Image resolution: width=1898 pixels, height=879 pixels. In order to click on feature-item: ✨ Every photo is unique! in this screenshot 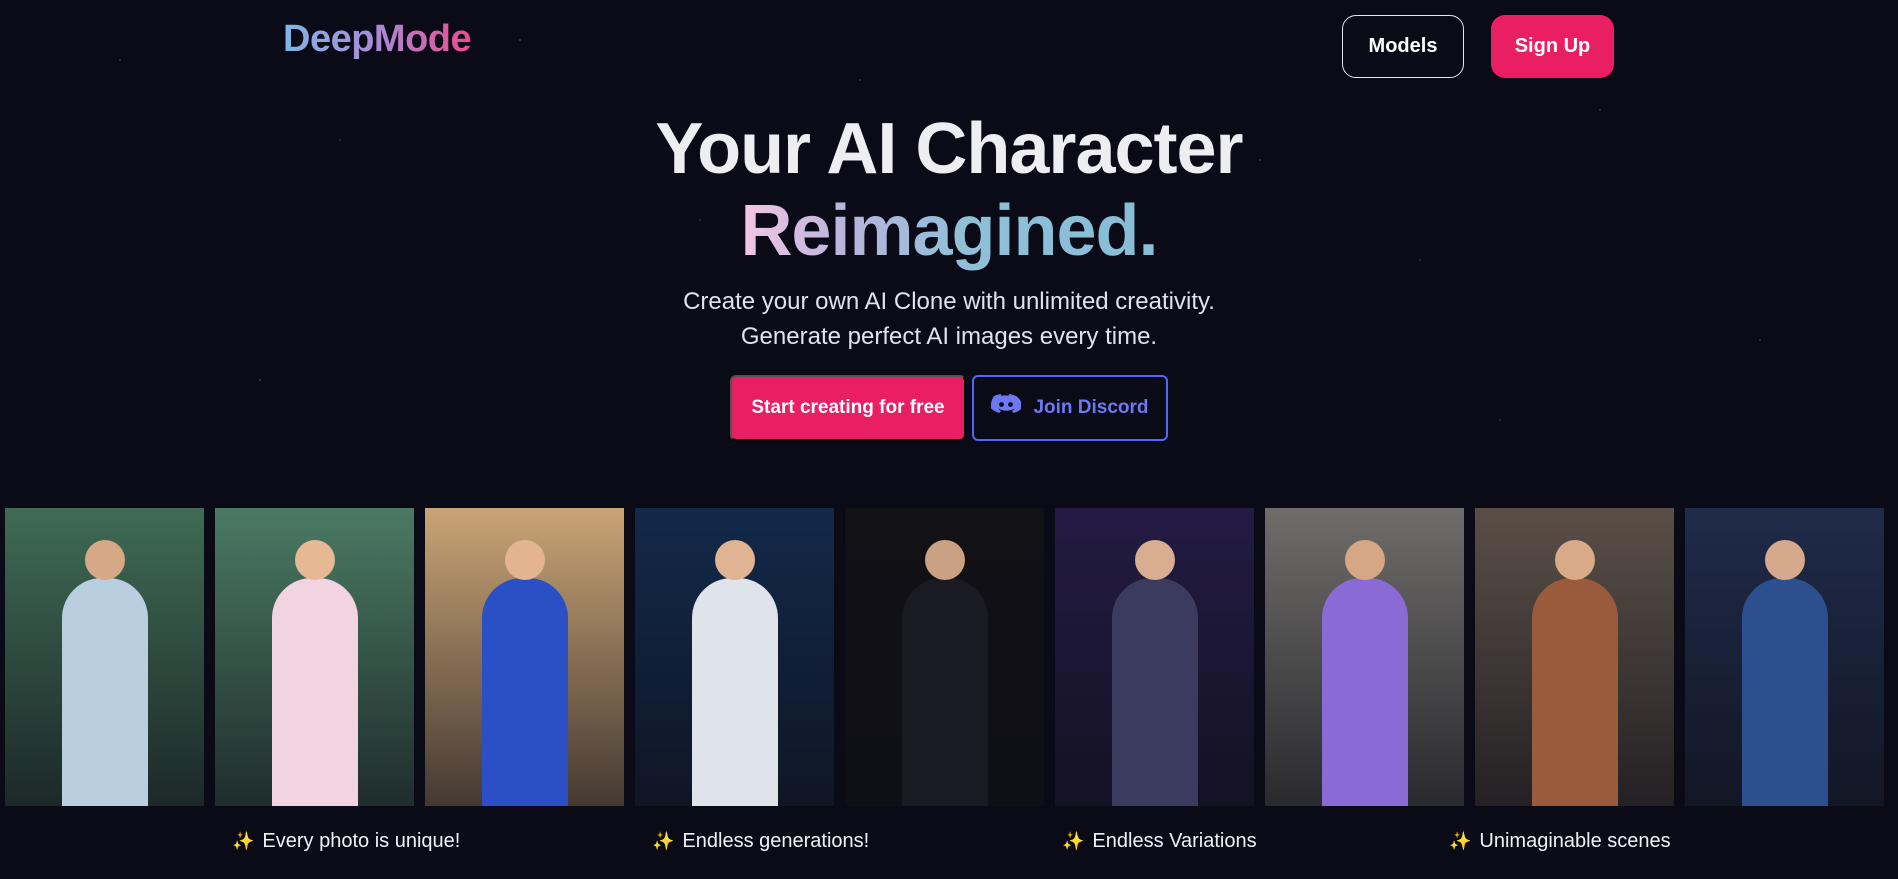, I will do `click(346, 841)`.